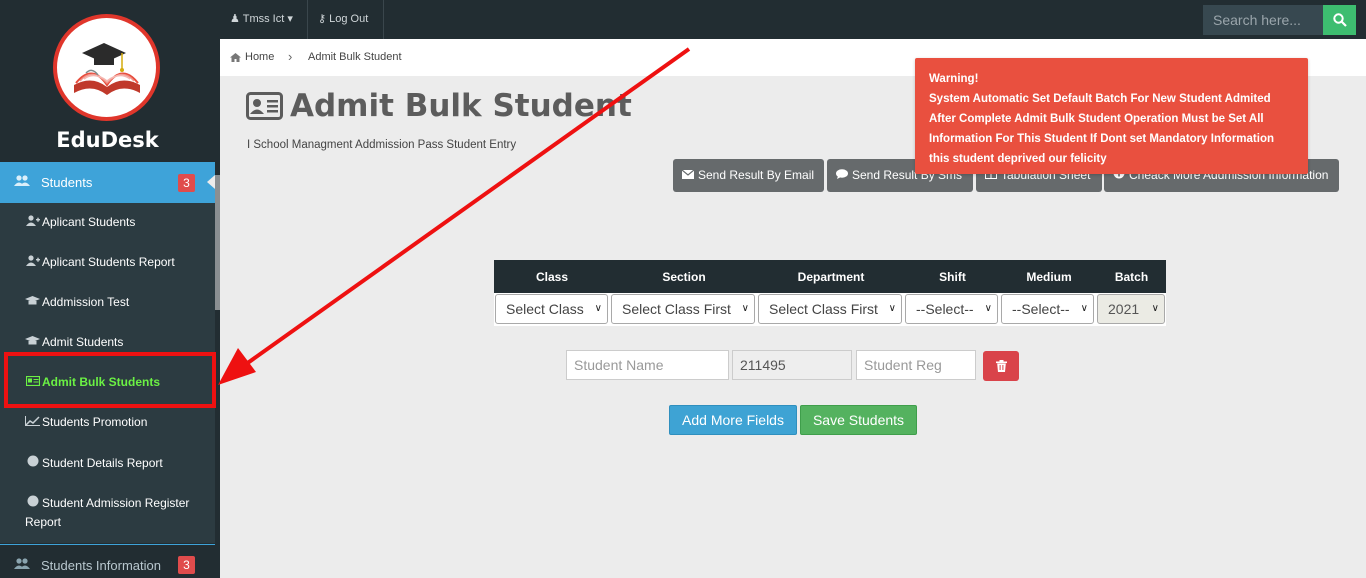  What do you see at coordinates (647, 365) in the screenshot?
I see `student-name-input: Student Name` at bounding box center [647, 365].